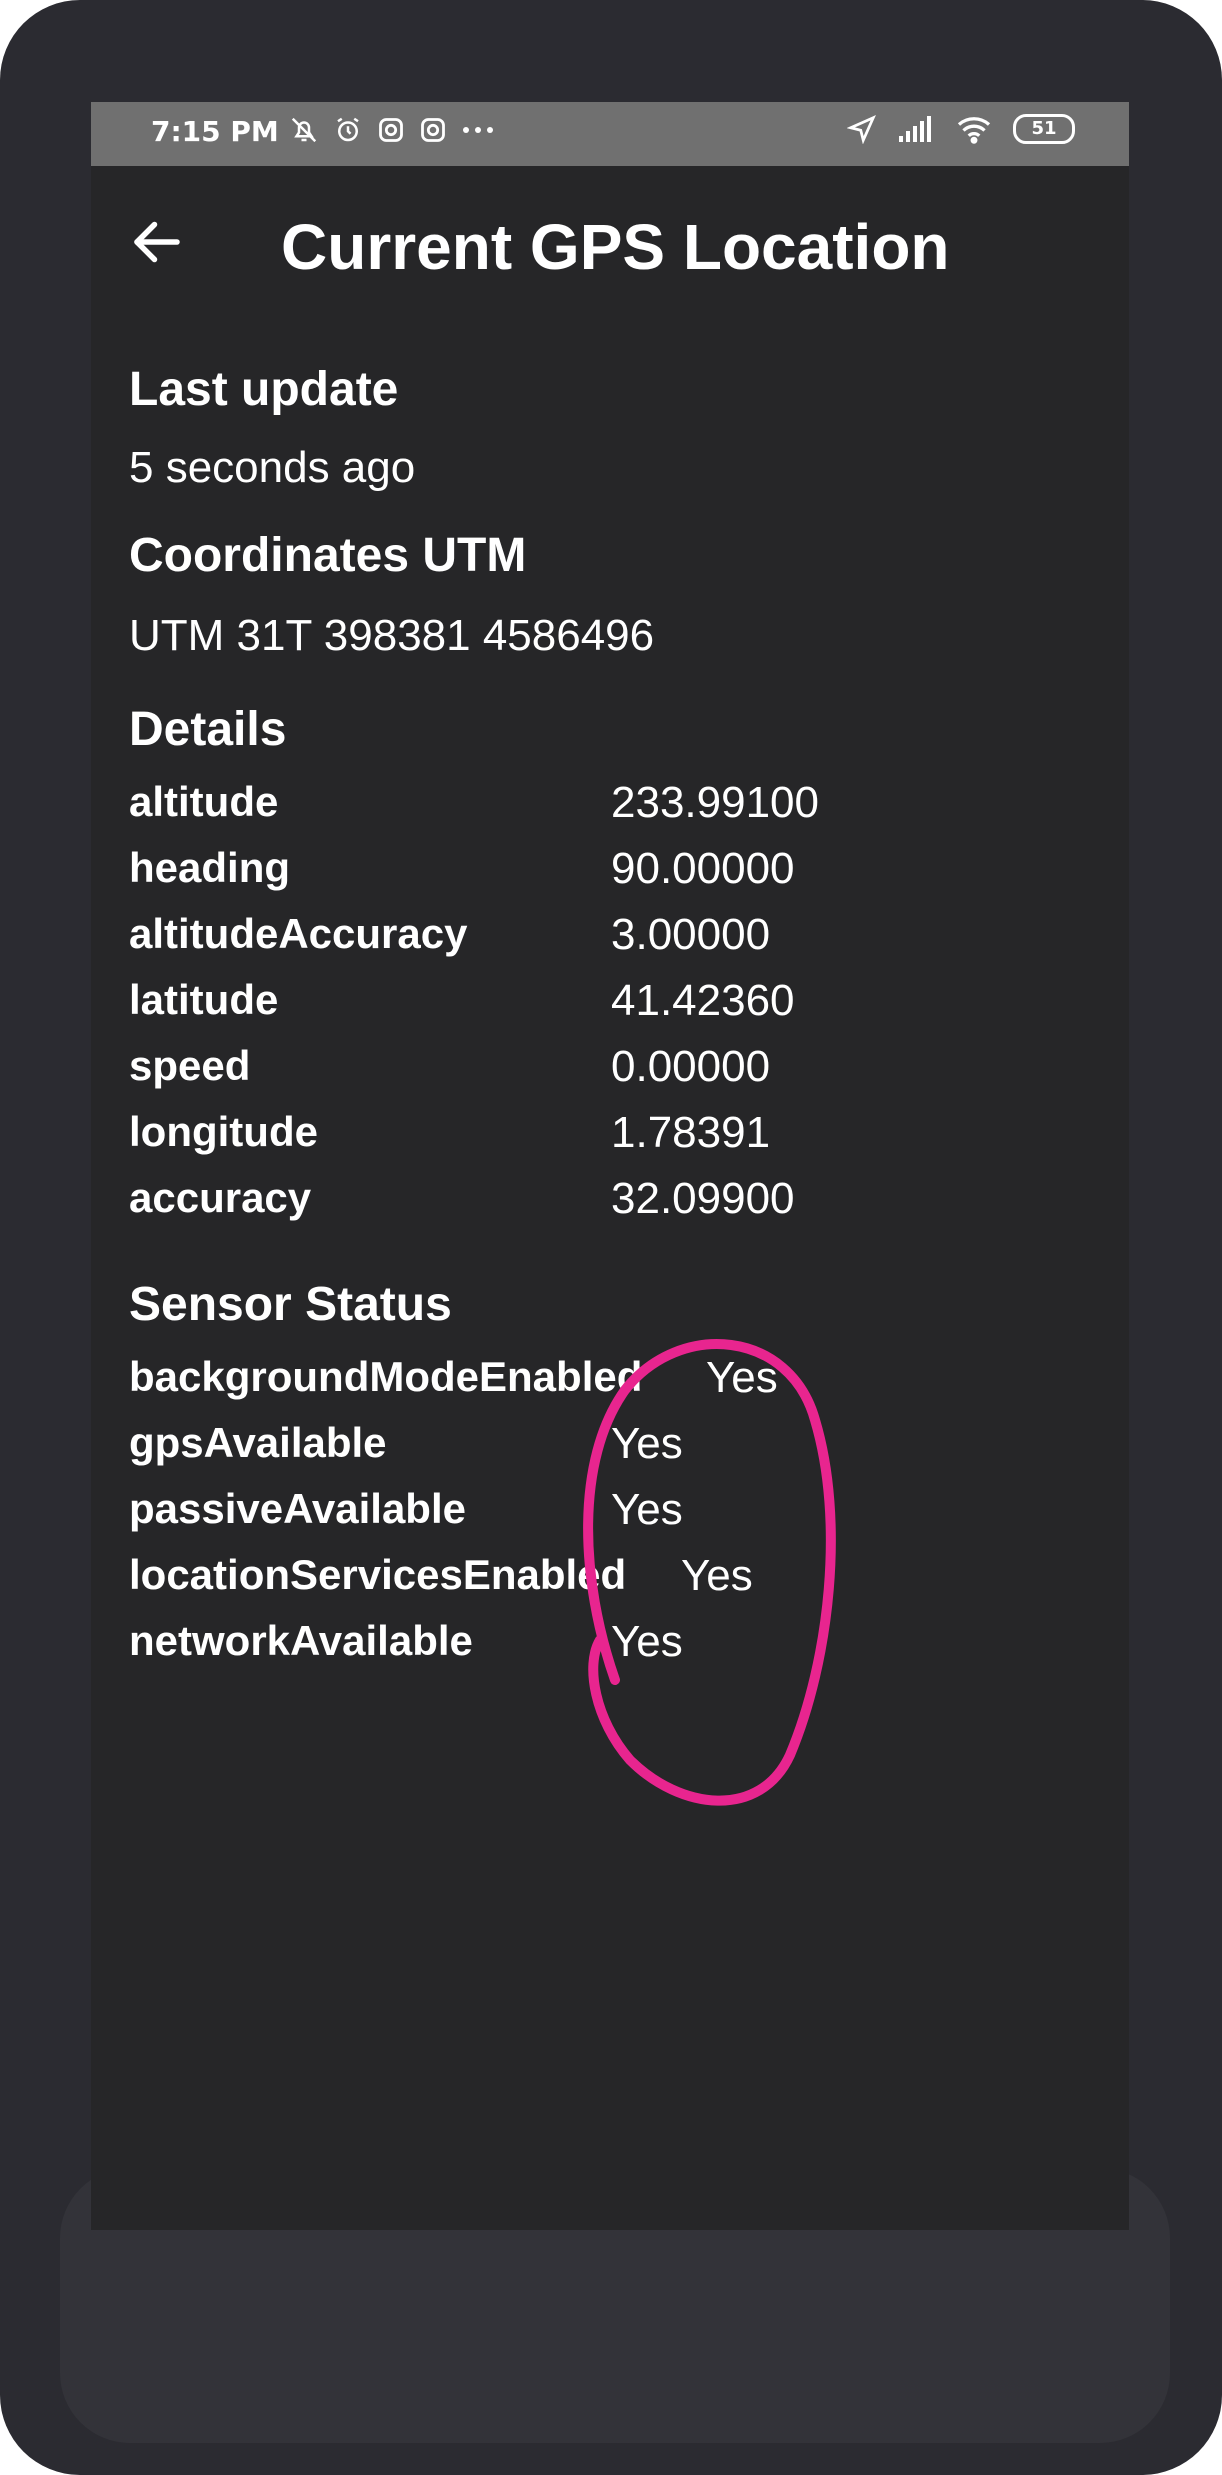  What do you see at coordinates (386, 1376) in the screenshot?
I see `sensor-key: backgroundModeEnabled` at bounding box center [386, 1376].